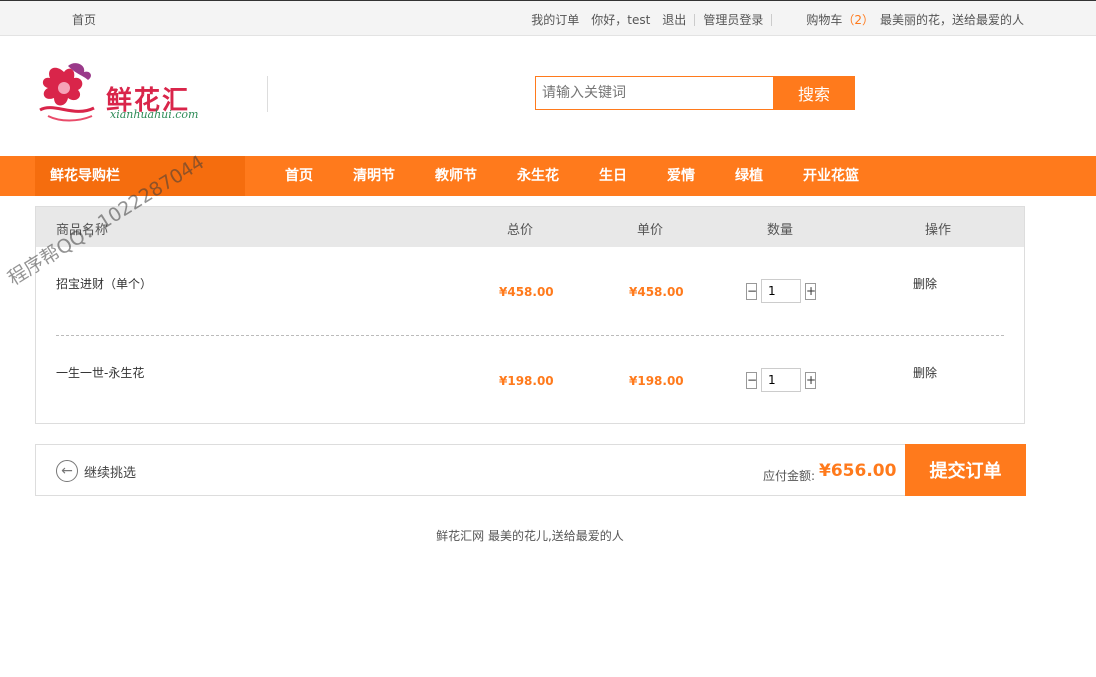  I want to click on main-nav: 鲜花导购栏 首页 清明节 教师节 永生花 生日 爱情 绿植 开业花篮, so click(548, 176).